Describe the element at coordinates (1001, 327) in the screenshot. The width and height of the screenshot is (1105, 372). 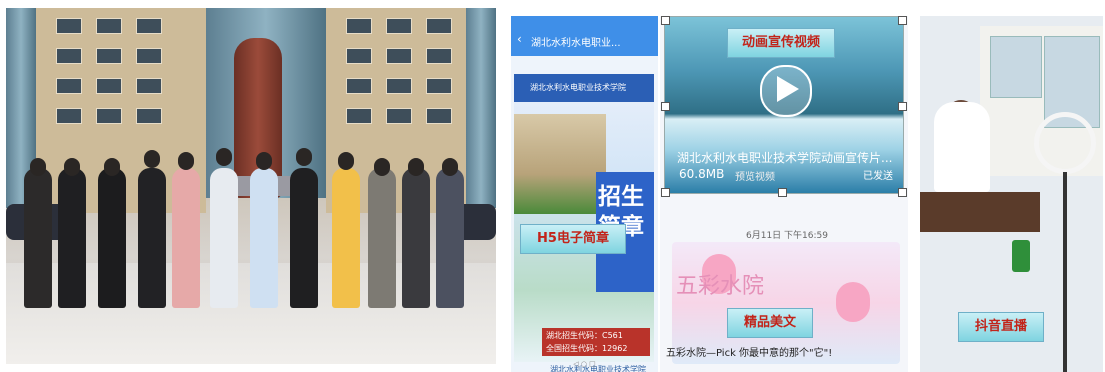
I see `badge-douyin-live: 抖音直播` at that location.